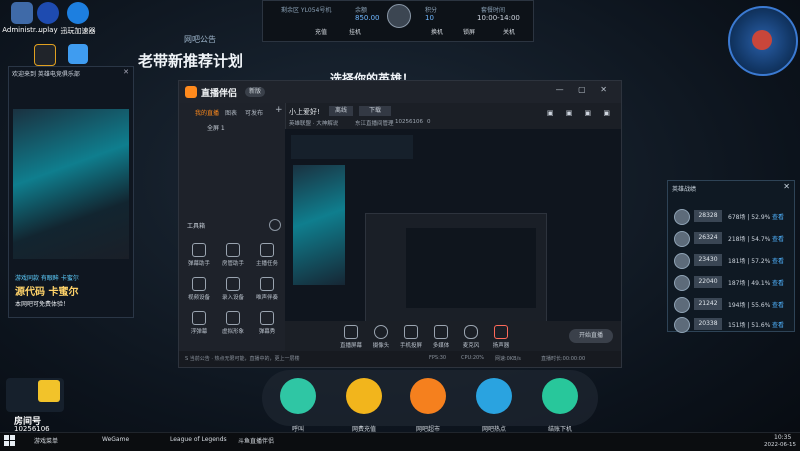  What do you see at coordinates (780, 445) in the screenshot?
I see `taskbar-date: 2022-06-15` at bounding box center [780, 445].